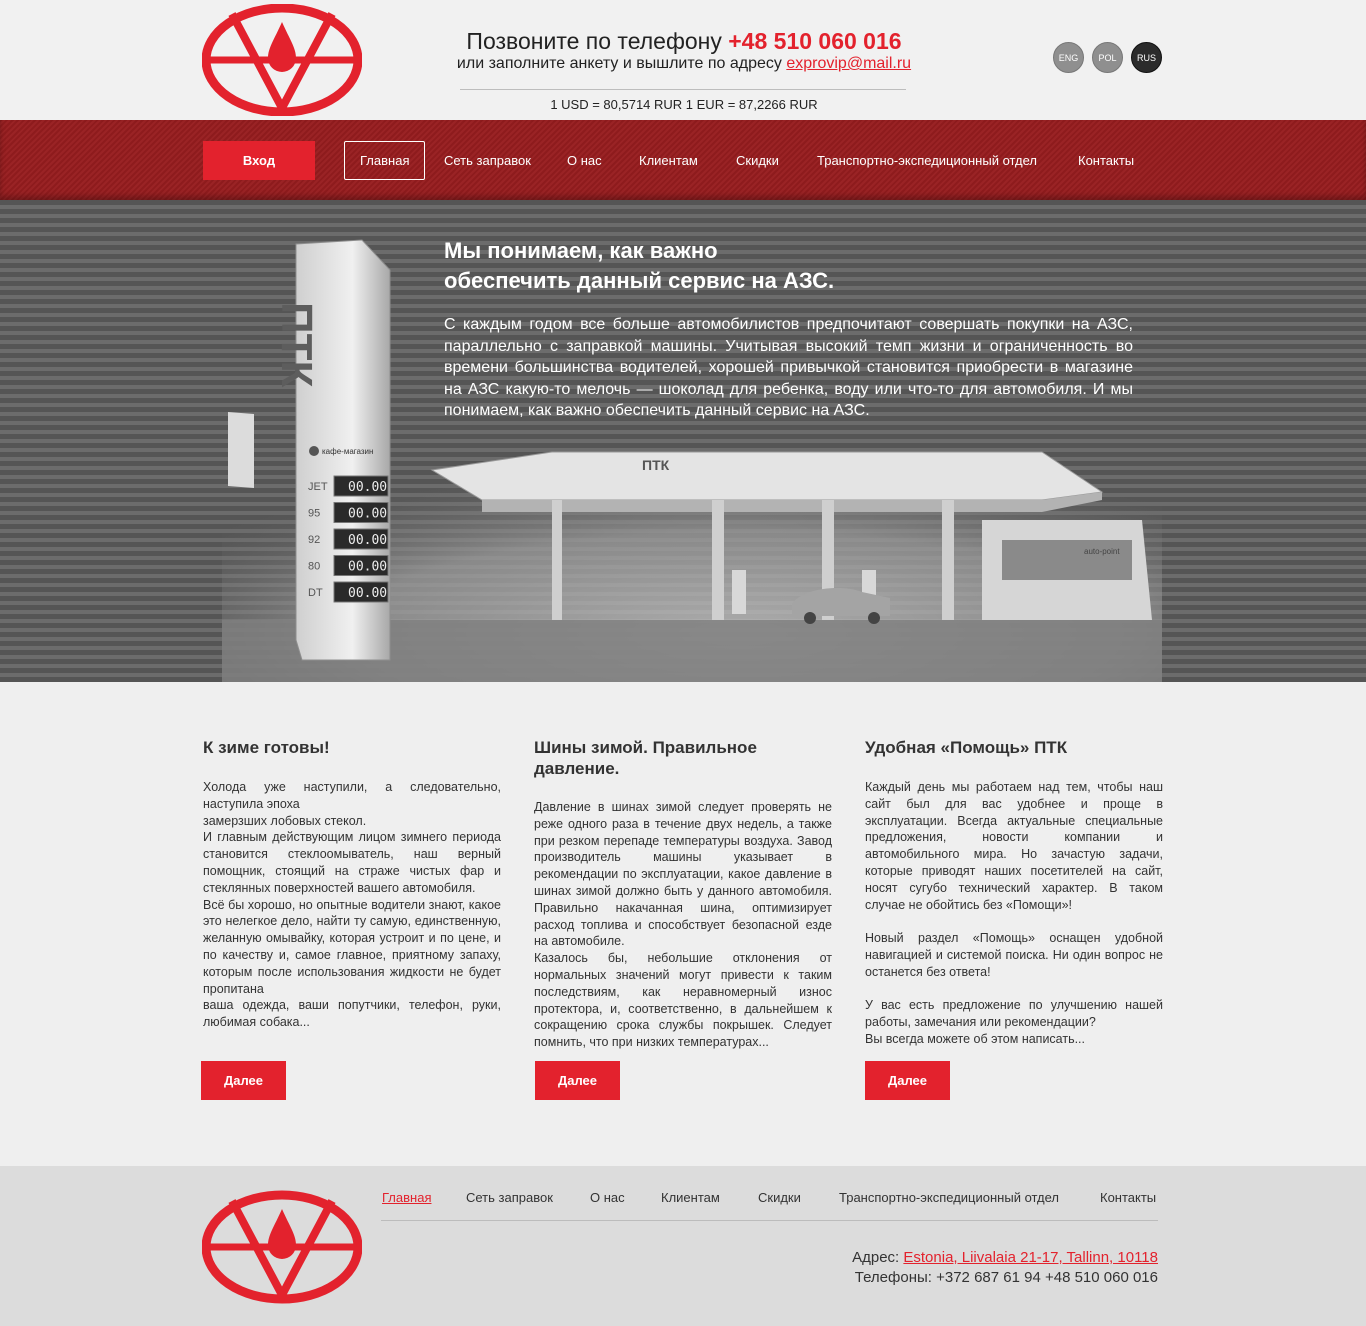 The width and height of the screenshot is (1366, 1326). Describe the element at coordinates (927, 160) in the screenshot. I see `nav-item-transport: Транспортно-экспедиционный отдел` at that location.